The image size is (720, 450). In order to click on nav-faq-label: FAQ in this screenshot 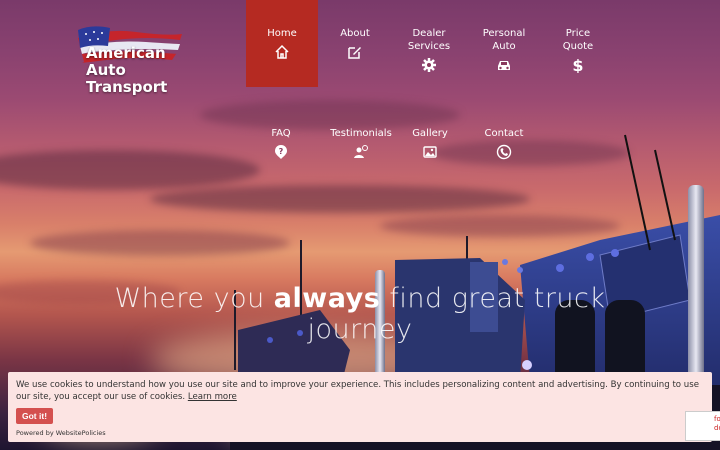, I will do `click(281, 133)`.